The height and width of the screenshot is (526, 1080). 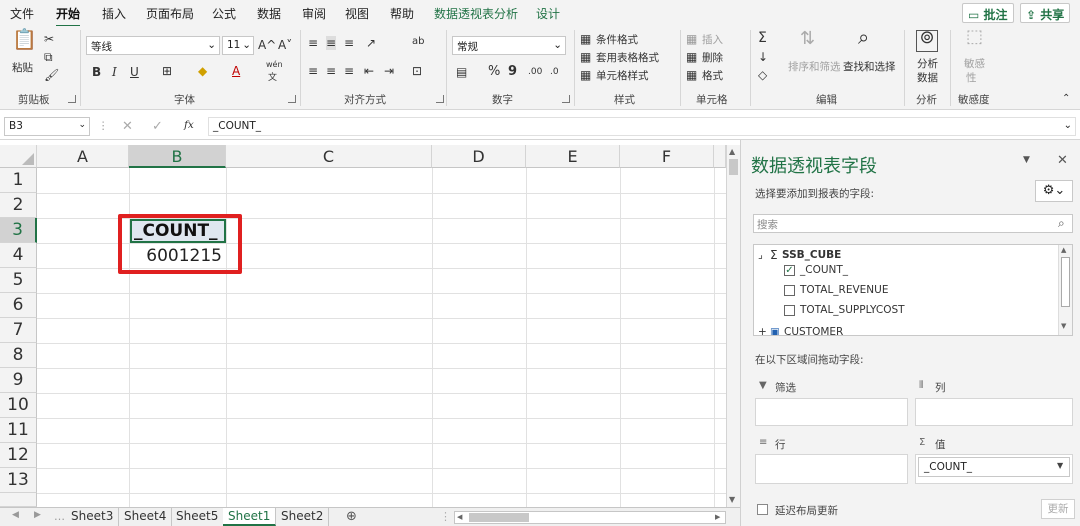 What do you see at coordinates (869, 66) in the screenshot?
I see `find-select-button: 查找和选择` at bounding box center [869, 66].